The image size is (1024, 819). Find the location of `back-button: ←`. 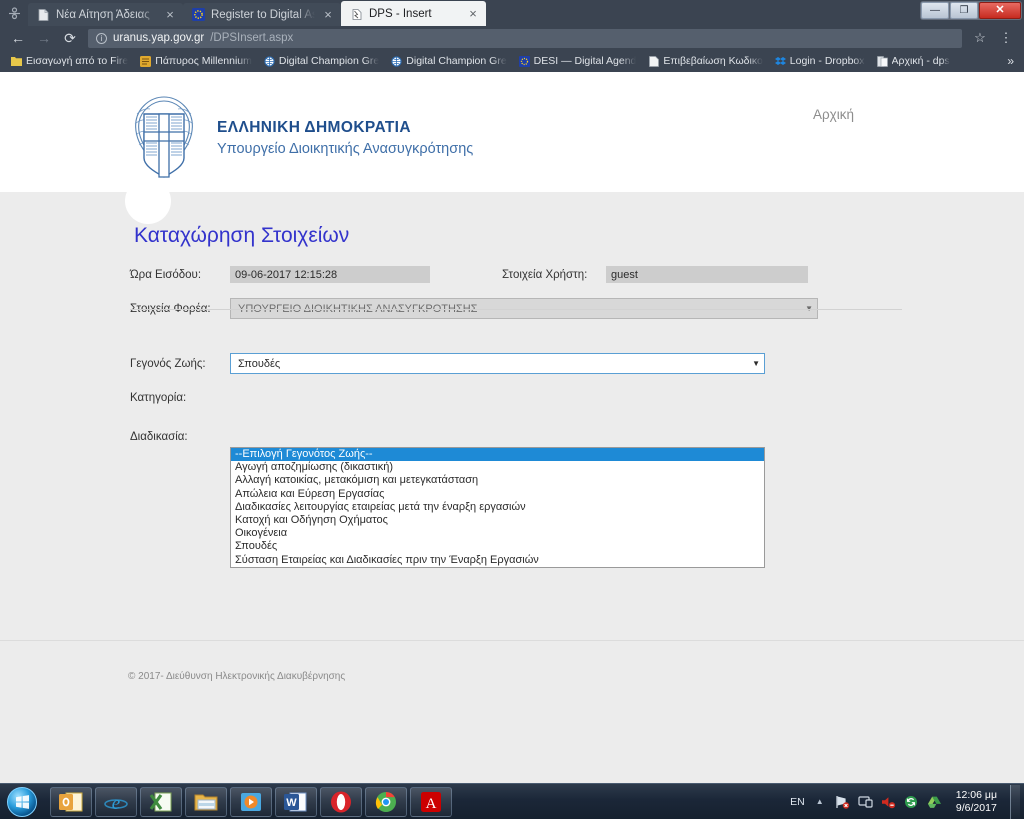

back-button: ← is located at coordinates (18, 38).